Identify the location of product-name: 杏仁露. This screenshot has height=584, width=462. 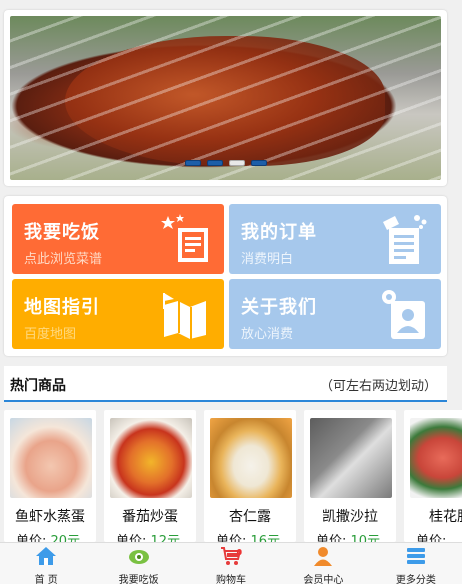
(250, 517).